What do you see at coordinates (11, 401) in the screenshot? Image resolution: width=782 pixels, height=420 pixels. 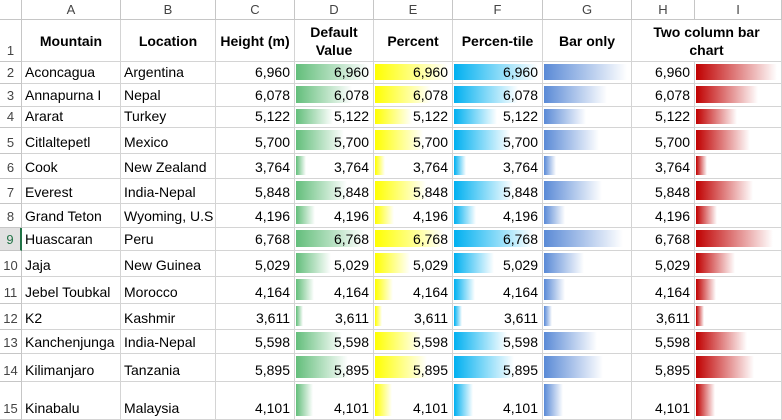 I see `row-header-15: 15` at bounding box center [11, 401].